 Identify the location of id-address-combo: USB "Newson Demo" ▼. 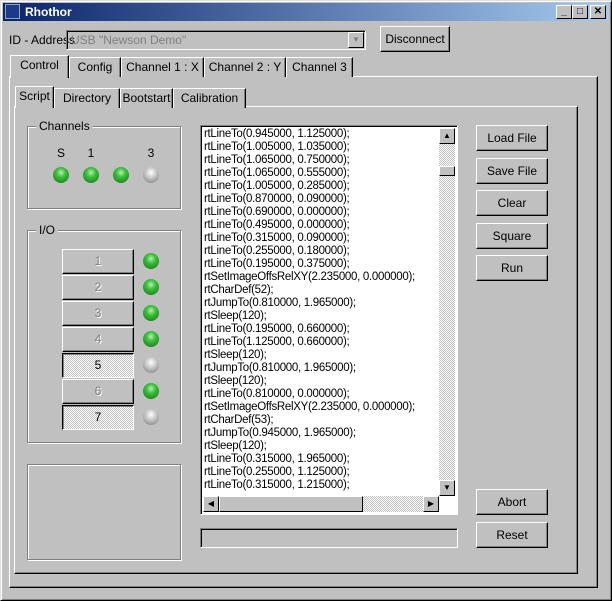
(216, 40).